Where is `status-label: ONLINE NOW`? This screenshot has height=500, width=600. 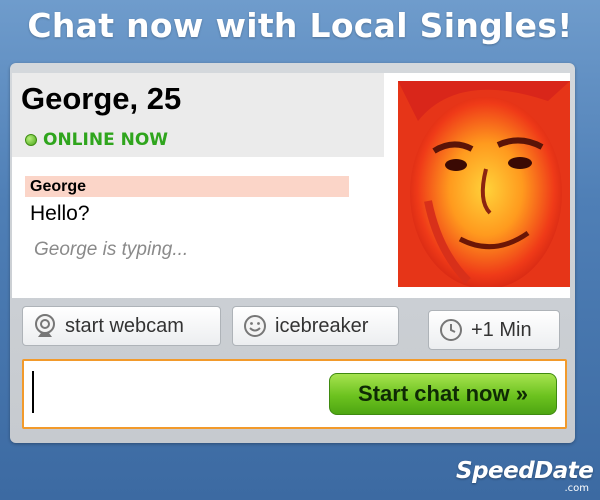 status-label: ONLINE NOW is located at coordinates (106, 140).